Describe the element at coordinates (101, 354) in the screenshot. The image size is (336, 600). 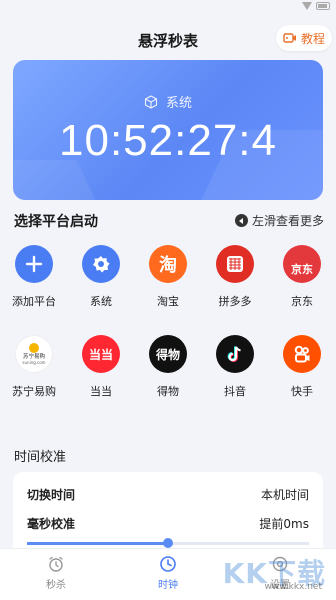
I see `dangdang-logo: 当当` at that location.